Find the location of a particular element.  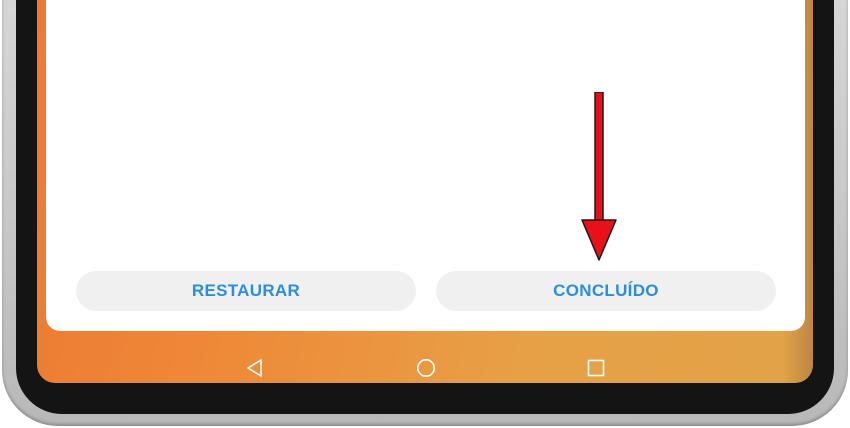

red-arrow-annotation is located at coordinates (599, 176).